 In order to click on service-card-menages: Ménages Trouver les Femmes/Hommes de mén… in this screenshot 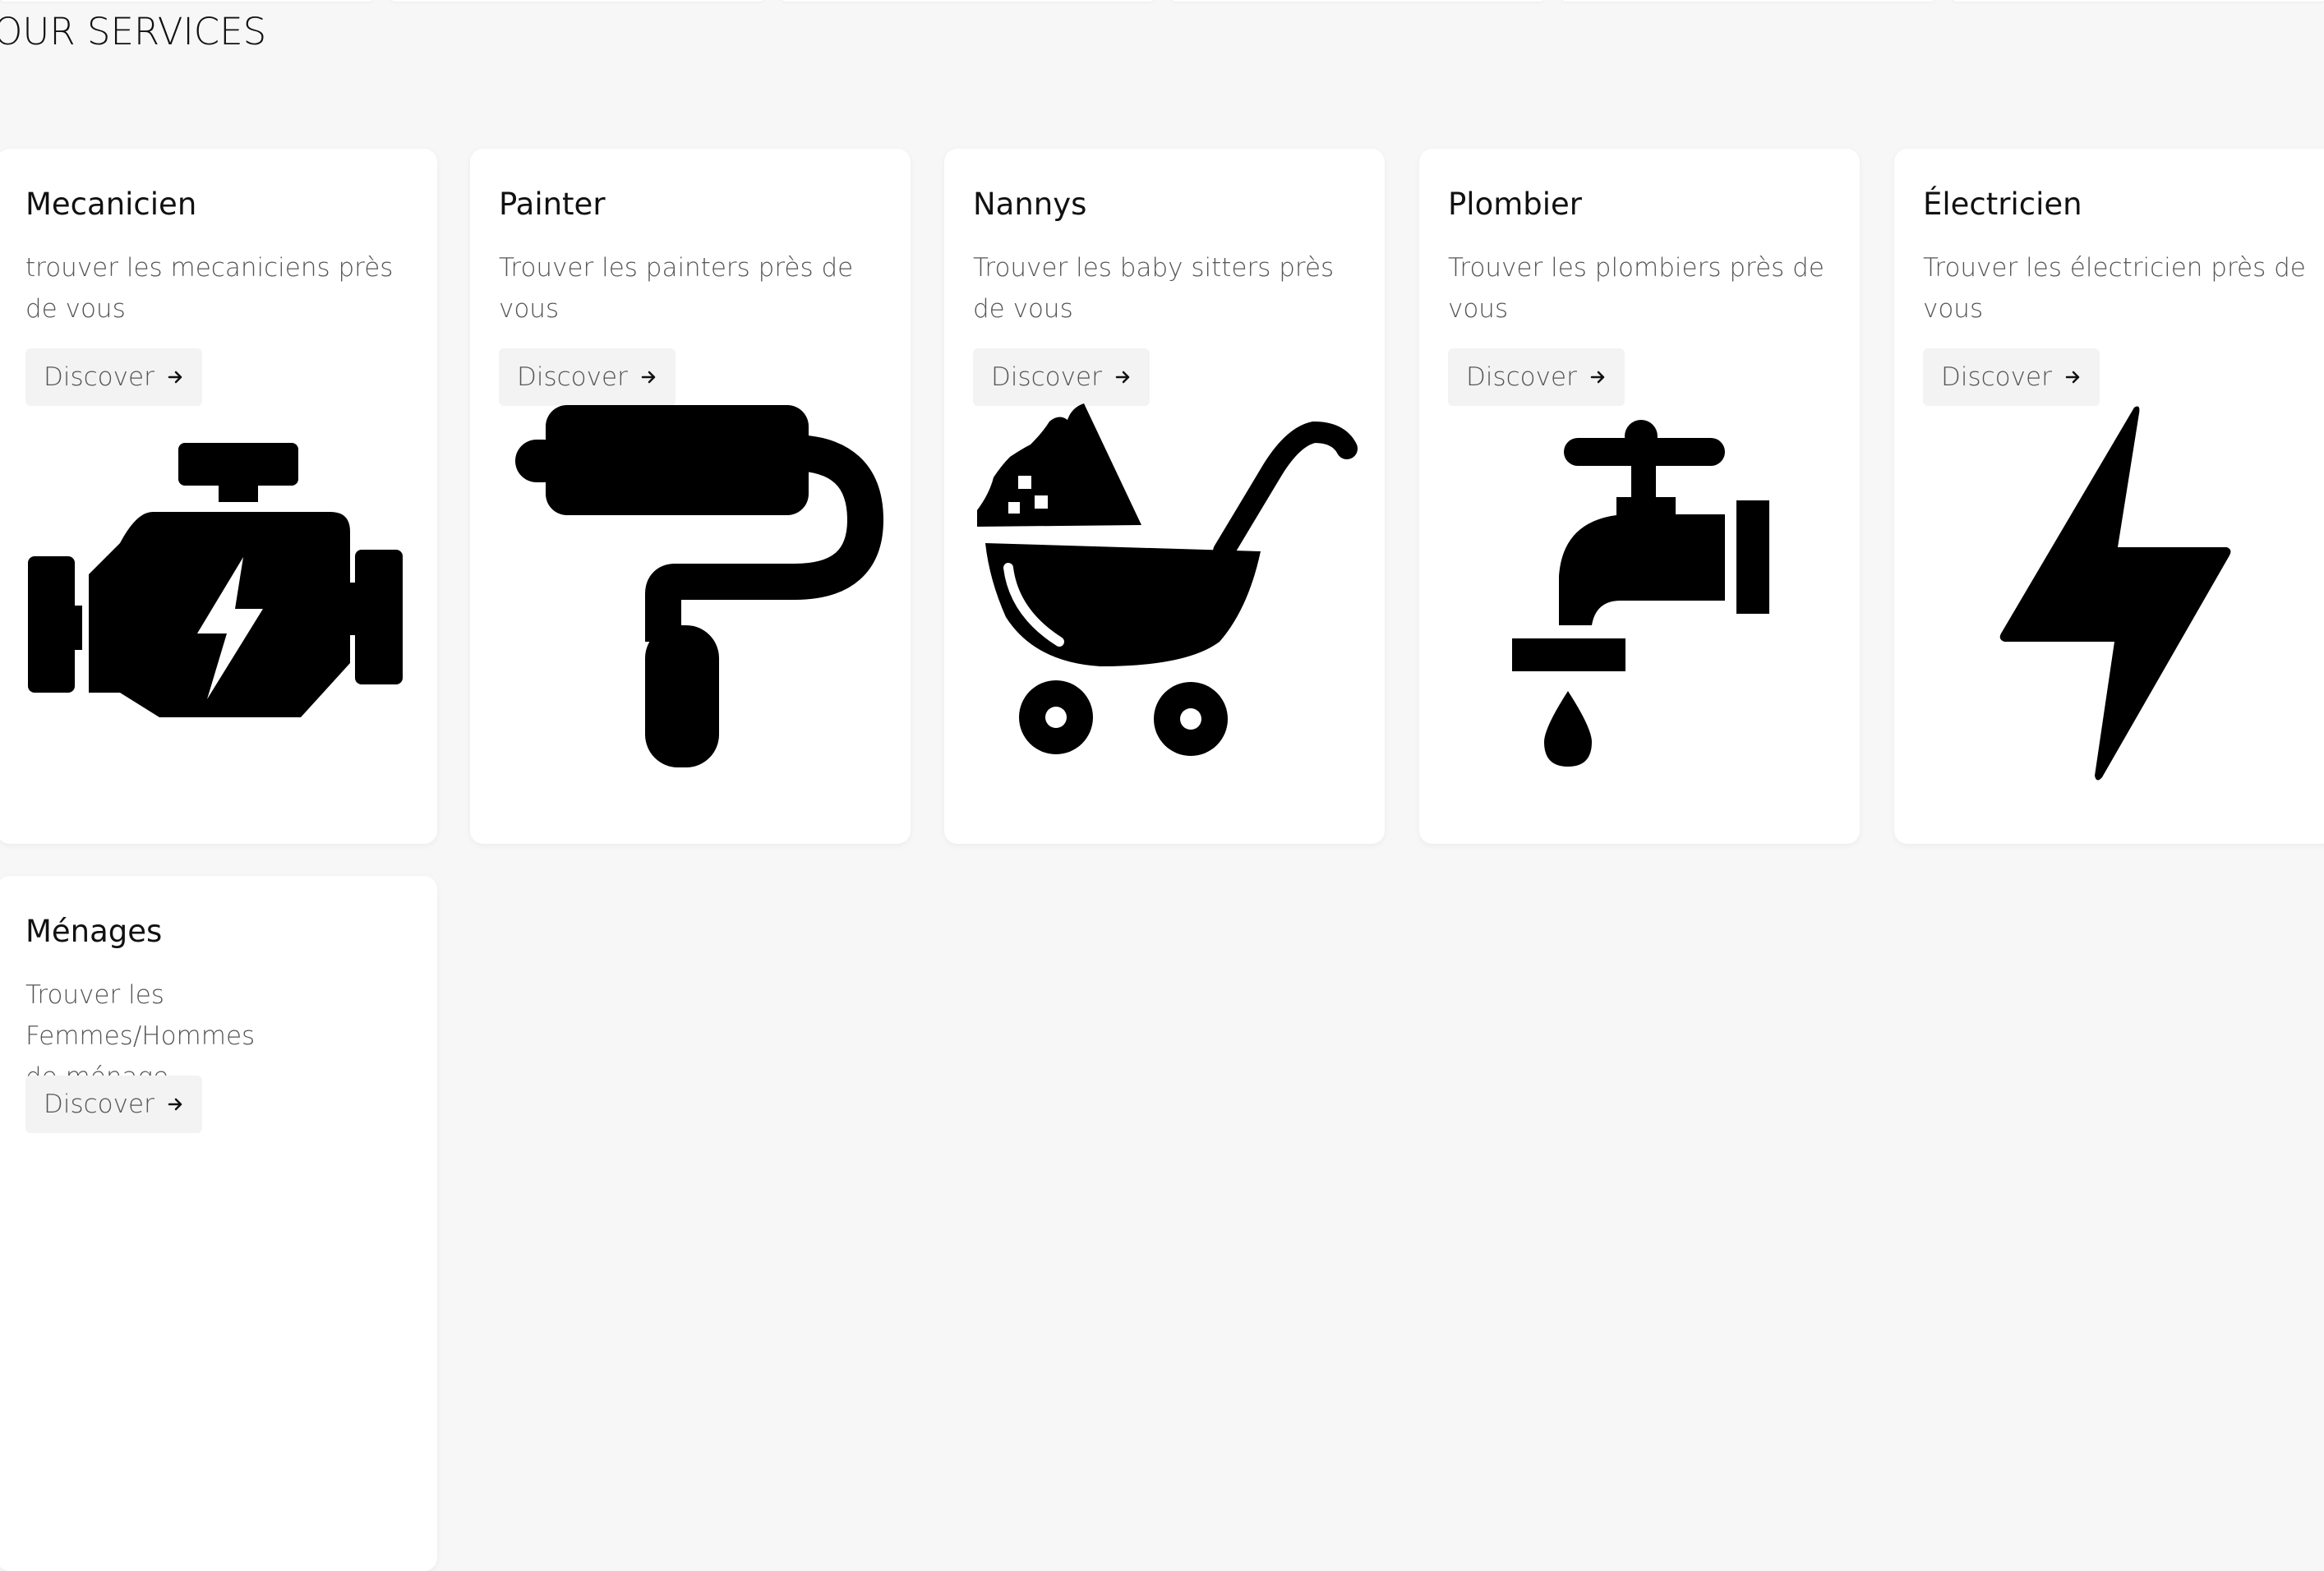, I will do `click(218, 1224)`.